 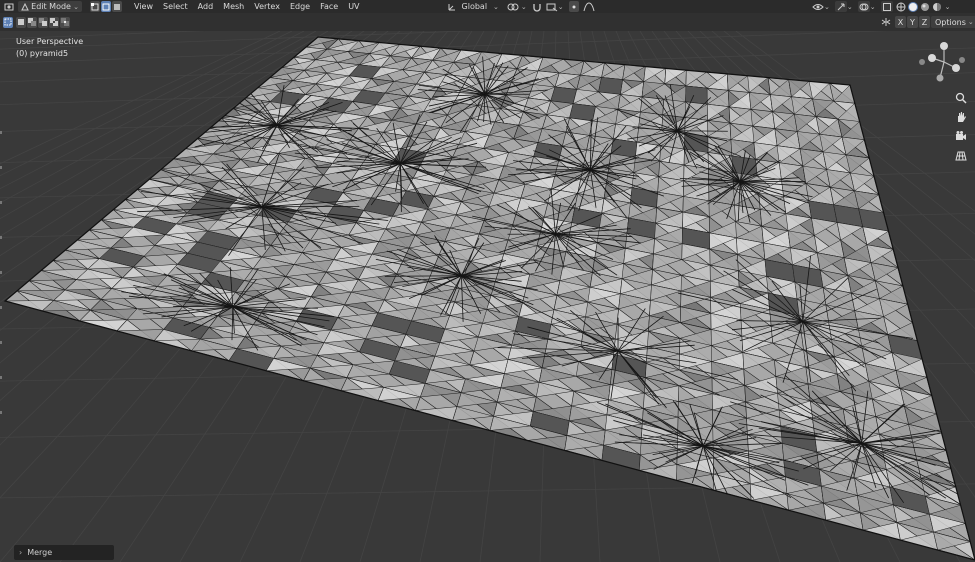 I want to click on snap-target-icon, so click(x=552, y=7).